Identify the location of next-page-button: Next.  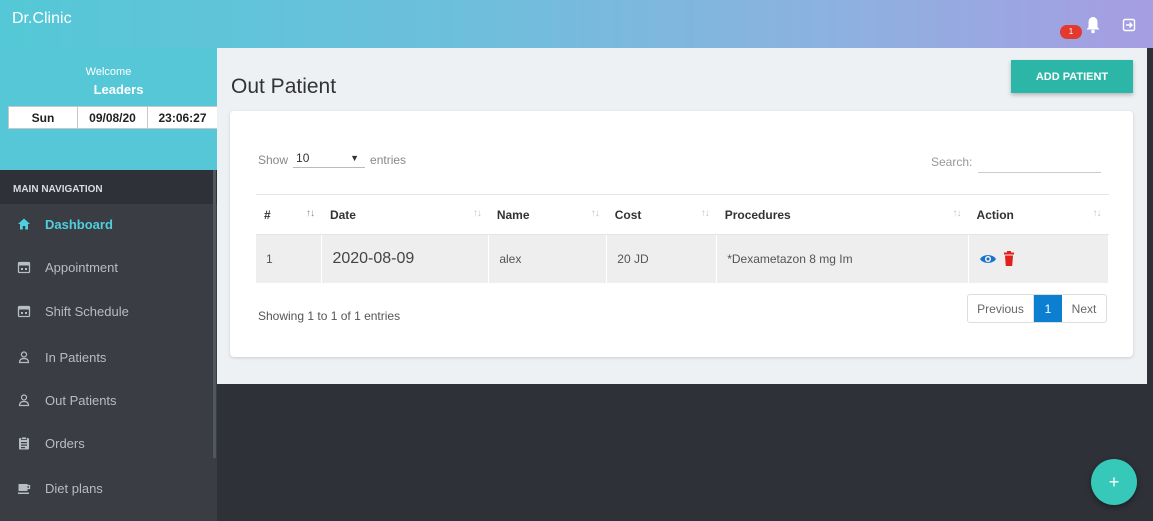
(1084, 308).